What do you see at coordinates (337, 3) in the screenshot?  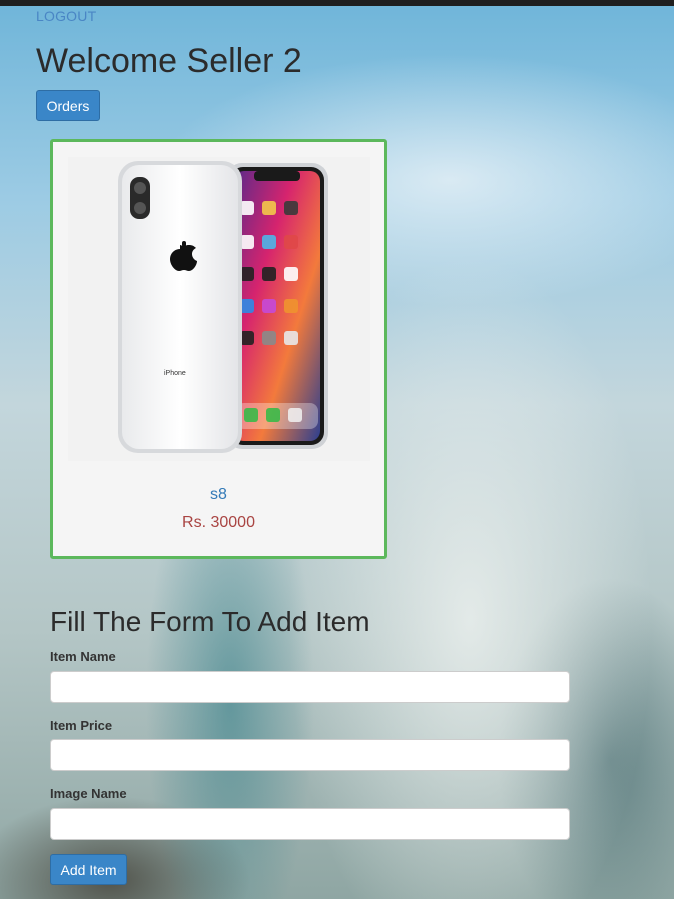 I see `top-bar` at bounding box center [337, 3].